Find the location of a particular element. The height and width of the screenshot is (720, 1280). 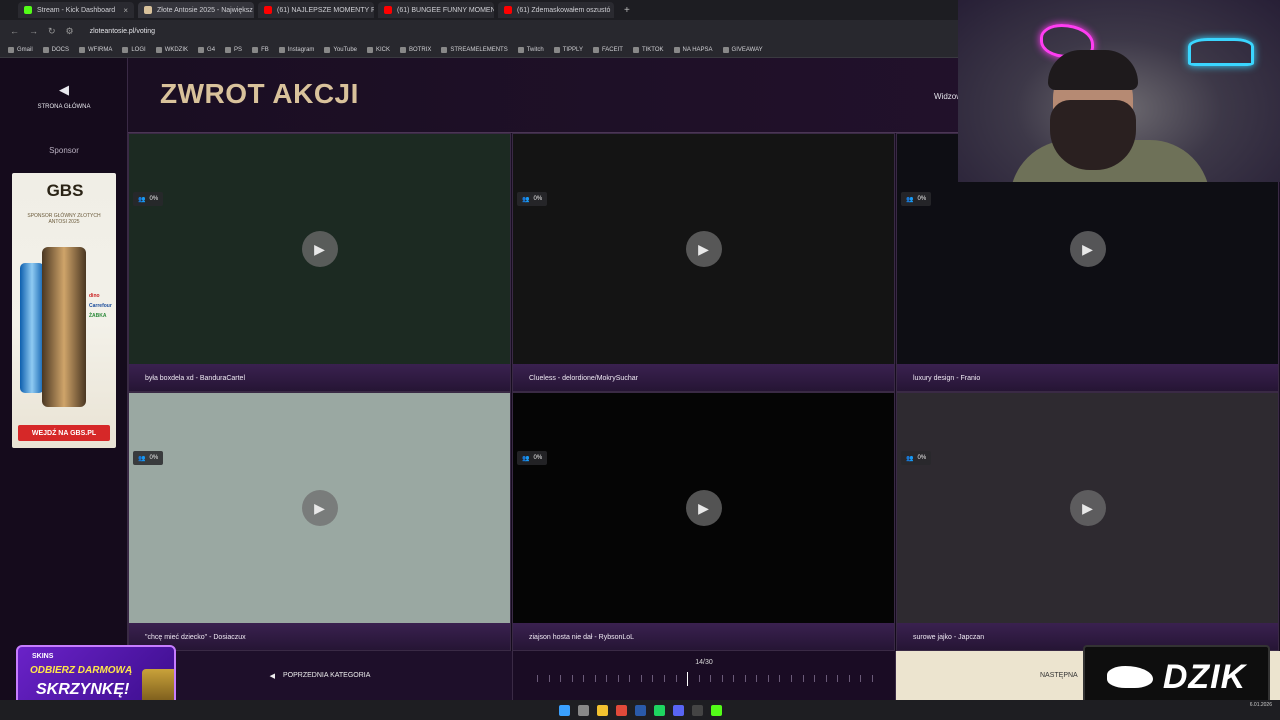

video-card: 👥 0% ▶ surowe jajko - Japczan is located at coordinates (1087, 521).